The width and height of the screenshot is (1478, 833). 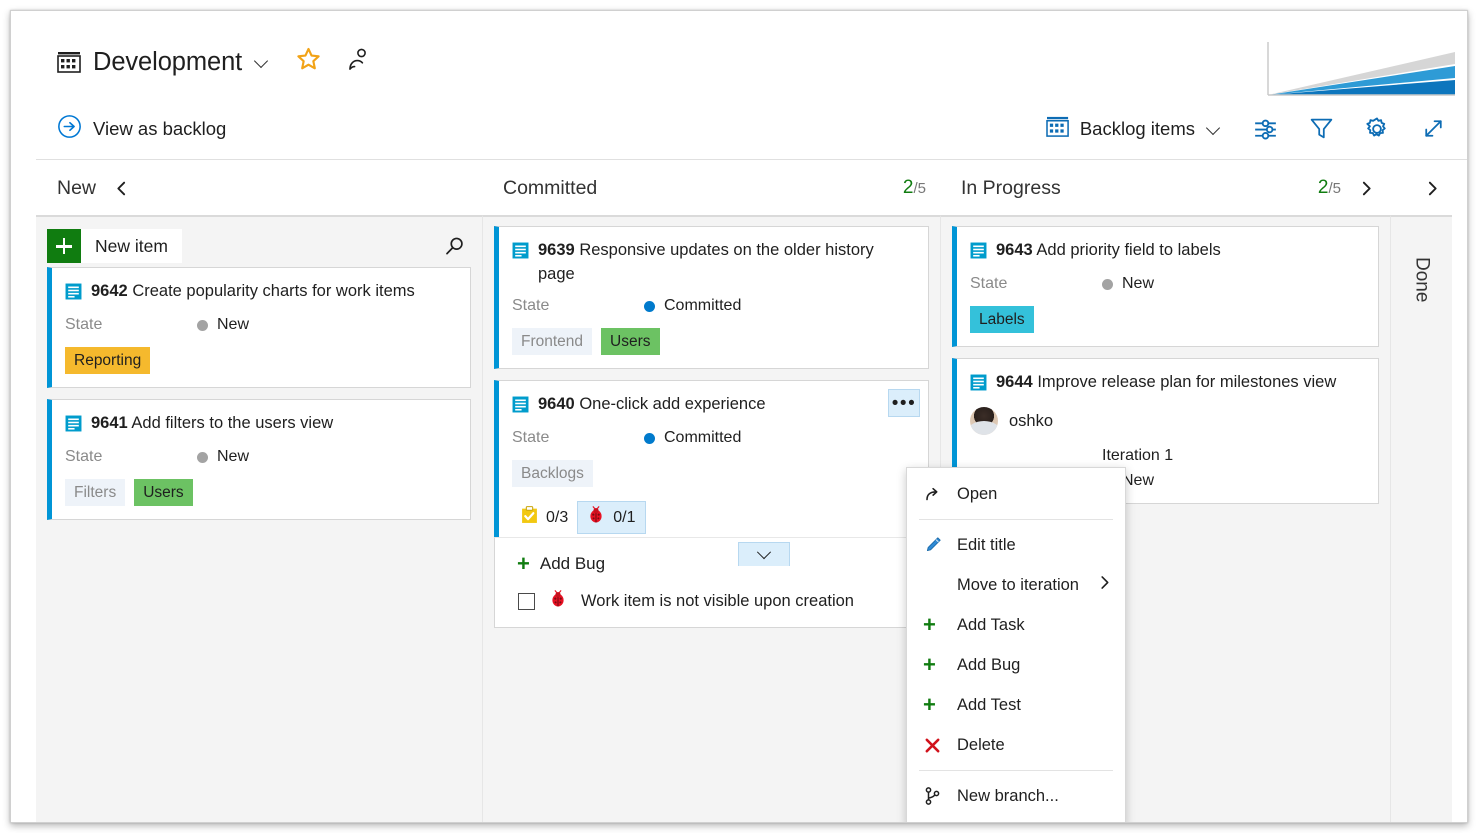 I want to click on menu-item-add-test: + Add Test, so click(x=1016, y=705).